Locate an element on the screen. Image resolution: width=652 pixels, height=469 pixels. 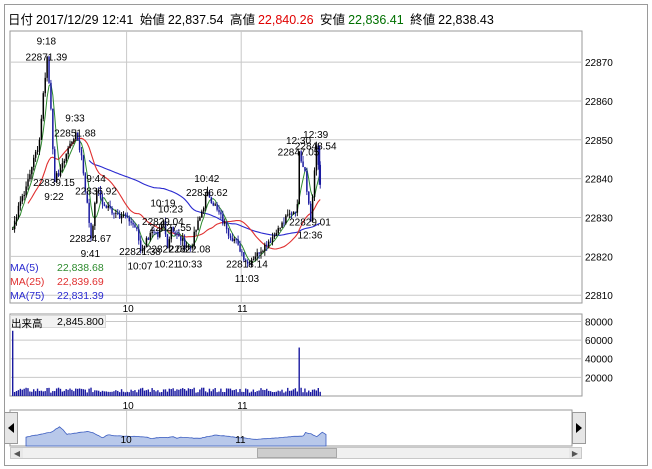
price-annotation: 22818.14 is located at coordinates (247, 265).